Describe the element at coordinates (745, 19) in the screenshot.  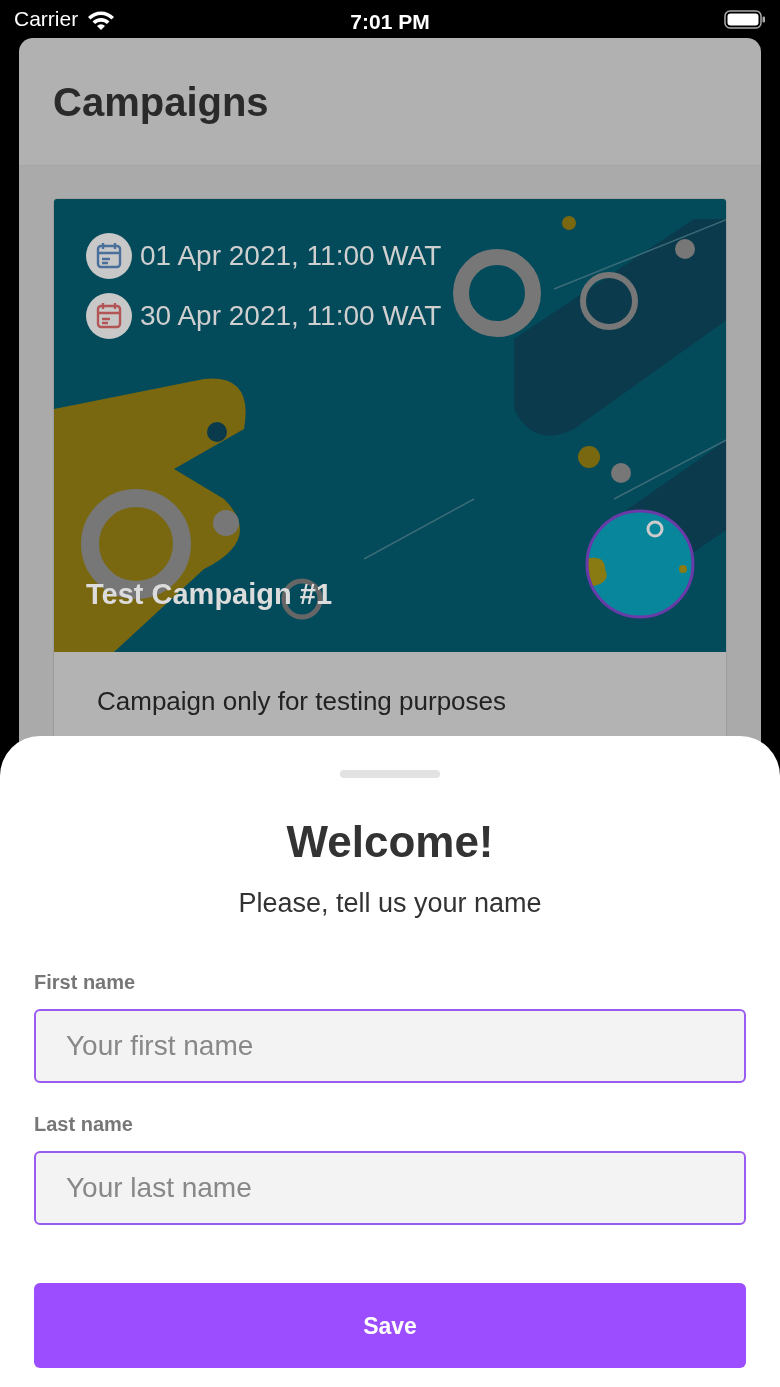
I see `battery-icon` at that location.